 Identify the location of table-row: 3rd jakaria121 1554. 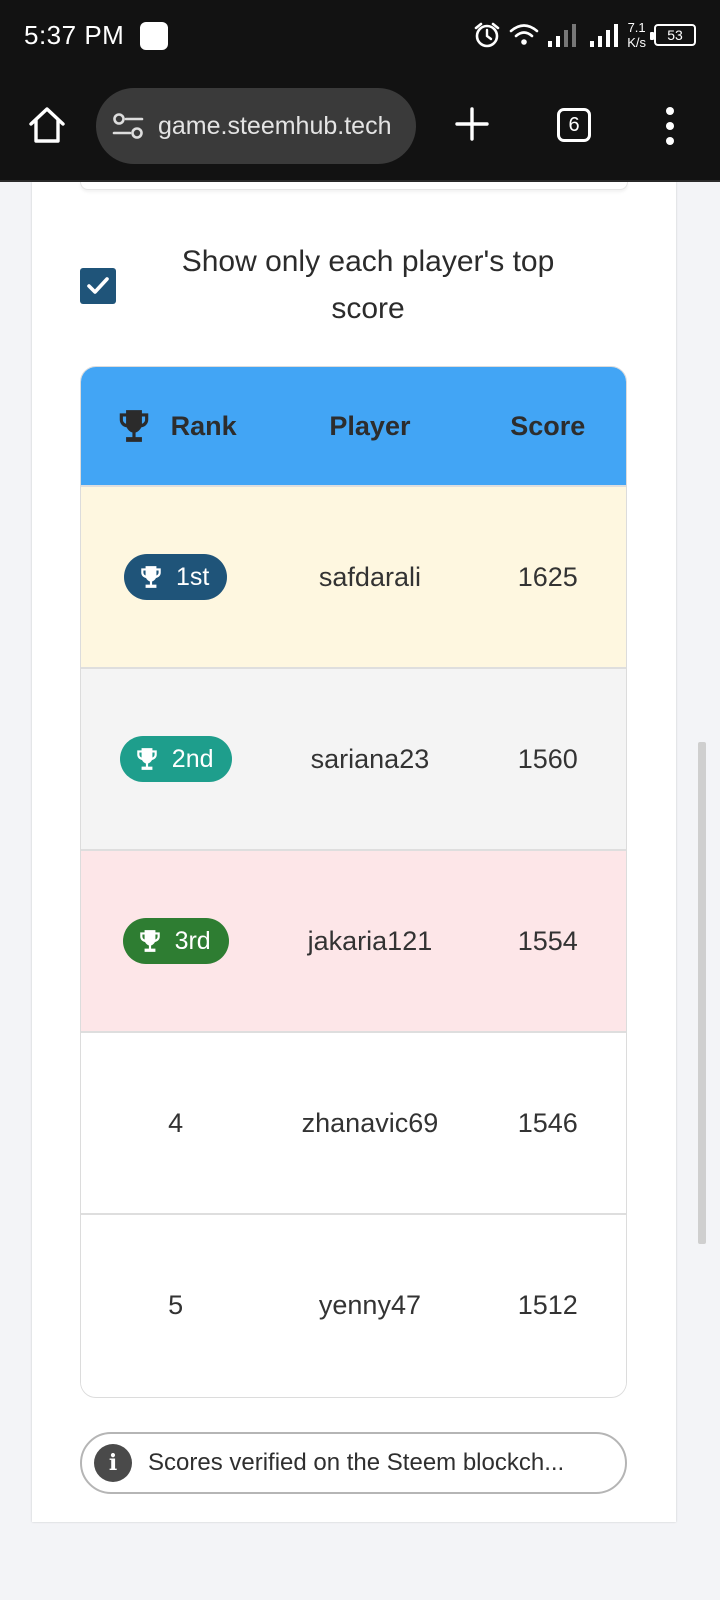
(353, 940).